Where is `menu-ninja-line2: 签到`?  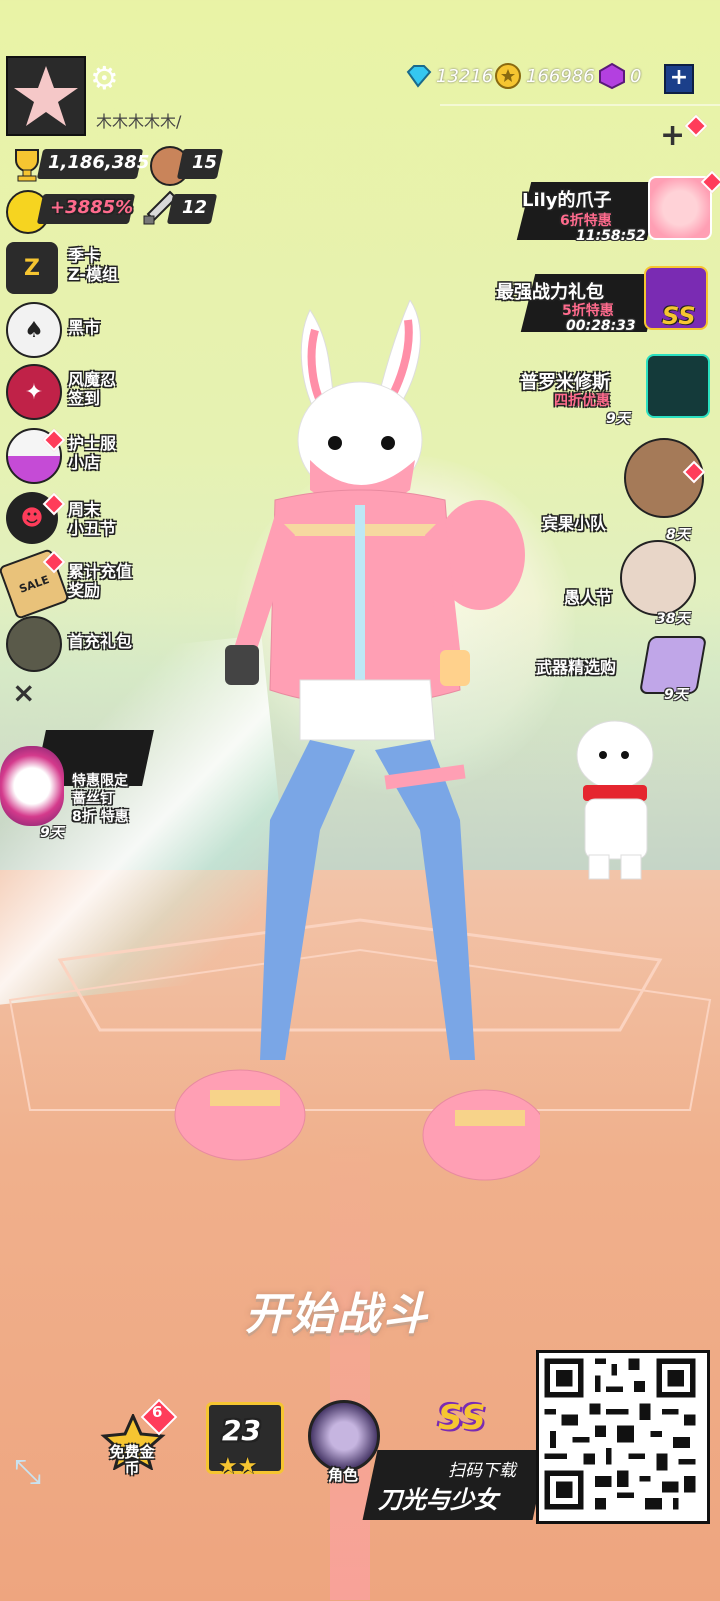
menu-ninja-line2: 签到 is located at coordinates (84, 398).